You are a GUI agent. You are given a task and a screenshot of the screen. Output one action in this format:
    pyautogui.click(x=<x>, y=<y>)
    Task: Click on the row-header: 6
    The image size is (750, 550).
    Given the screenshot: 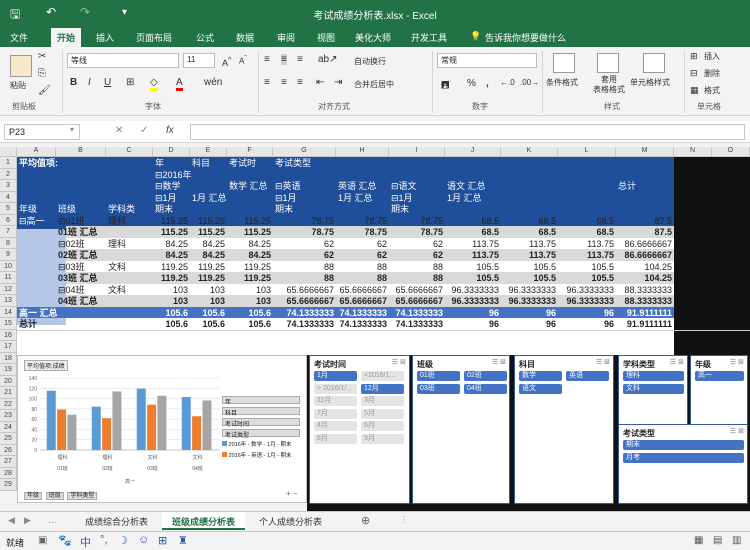 What is the action you would take?
    pyautogui.click(x=8, y=220)
    